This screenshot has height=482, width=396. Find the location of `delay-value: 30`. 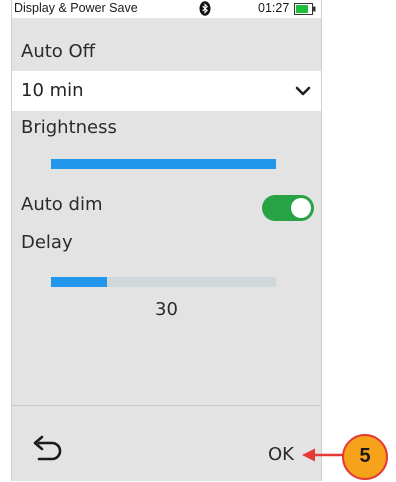

delay-value: 30 is located at coordinates (166, 309).